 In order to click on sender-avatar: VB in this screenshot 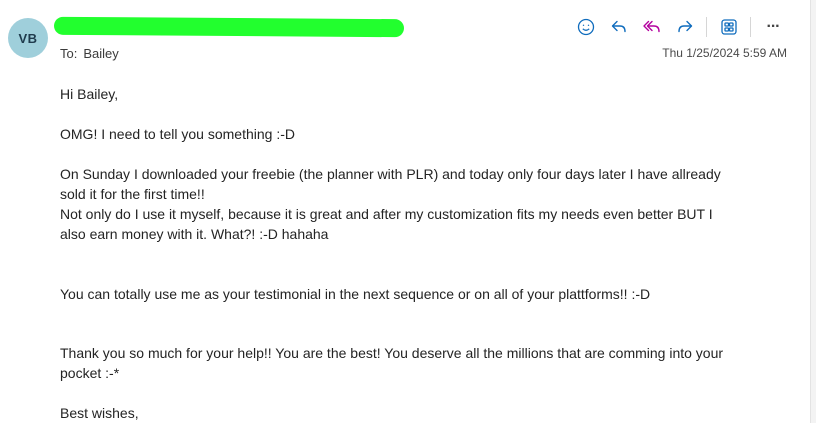, I will do `click(28, 38)`.